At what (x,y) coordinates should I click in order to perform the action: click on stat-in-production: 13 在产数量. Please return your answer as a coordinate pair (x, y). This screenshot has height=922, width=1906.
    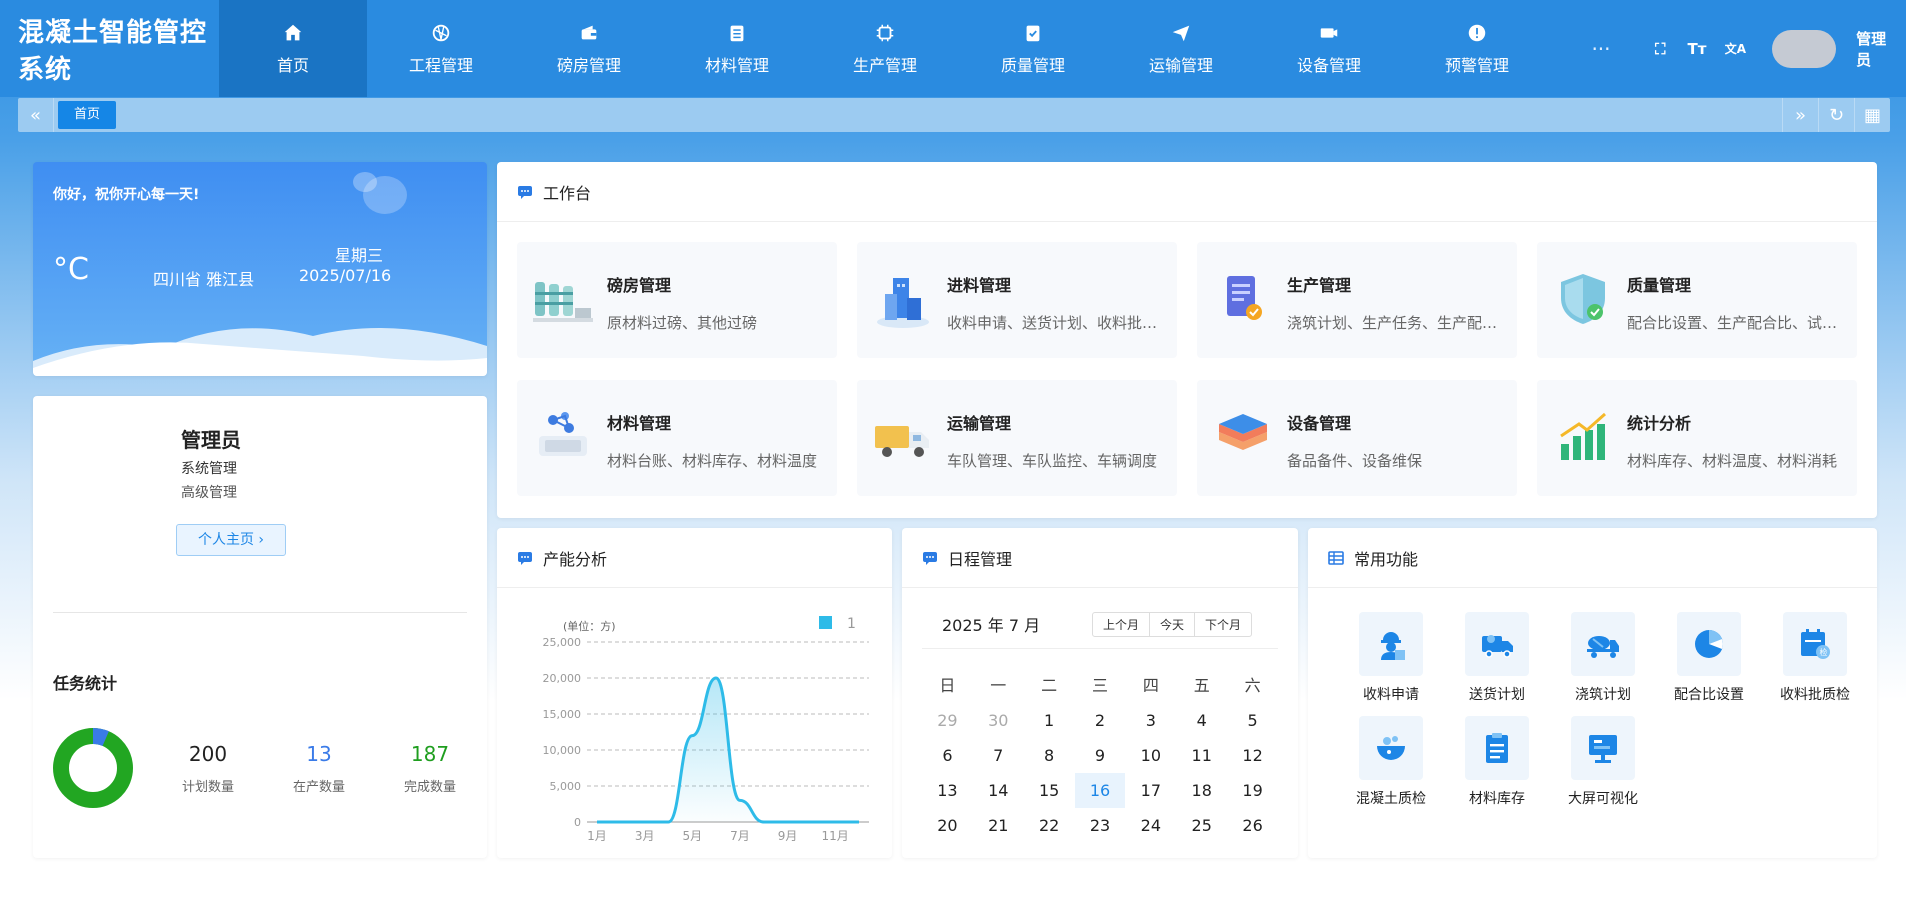
    Looking at the image, I should click on (319, 768).